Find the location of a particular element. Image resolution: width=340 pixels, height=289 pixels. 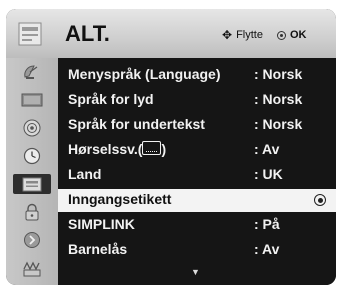

lock-icon is located at coordinates (32, 212).